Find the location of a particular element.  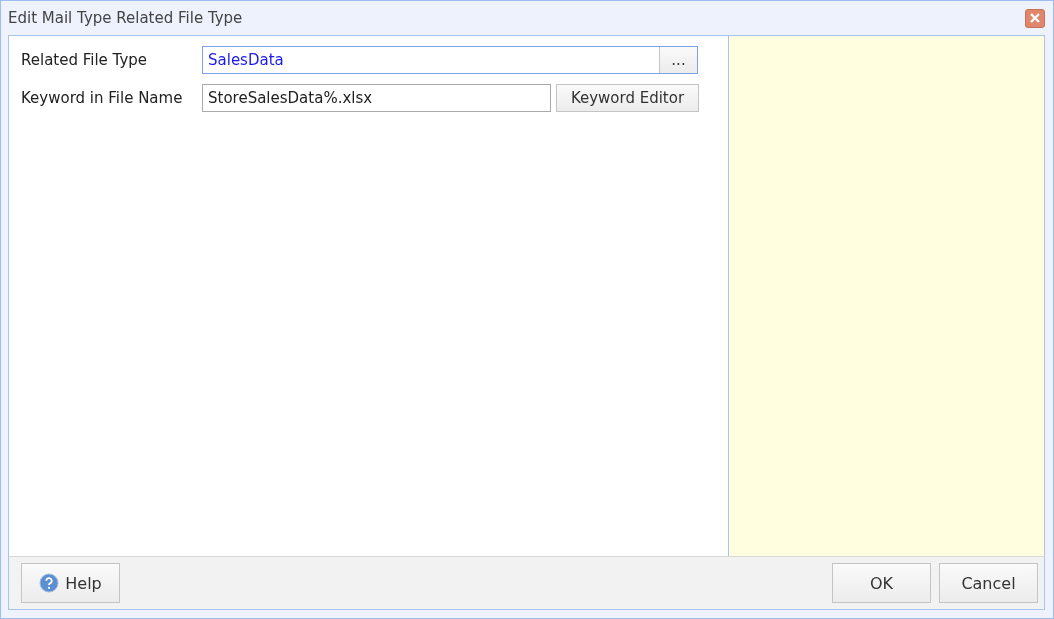

help-icon is located at coordinates (49, 583).